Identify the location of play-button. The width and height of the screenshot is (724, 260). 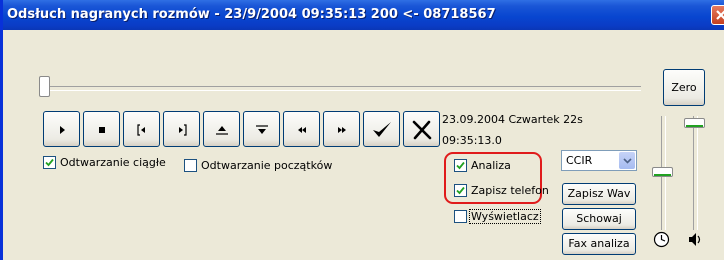
(61, 129).